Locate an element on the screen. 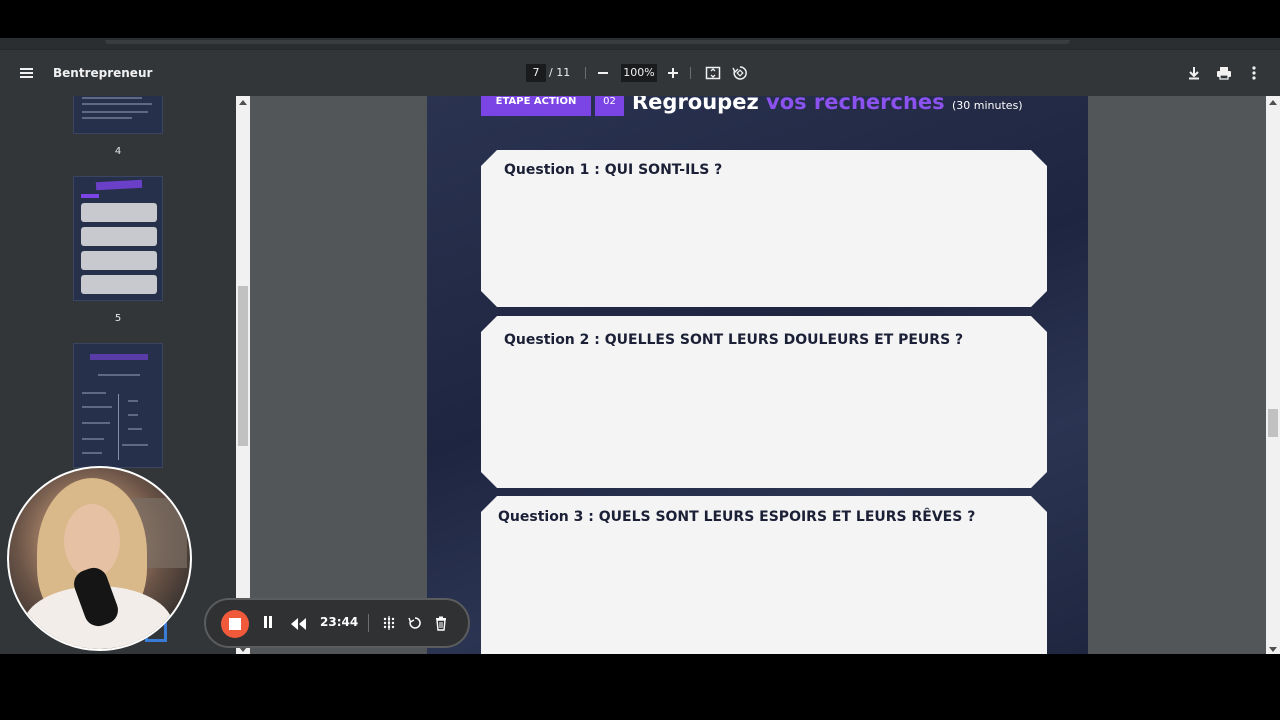  thumb-divider is located at coordinates (118, 427).